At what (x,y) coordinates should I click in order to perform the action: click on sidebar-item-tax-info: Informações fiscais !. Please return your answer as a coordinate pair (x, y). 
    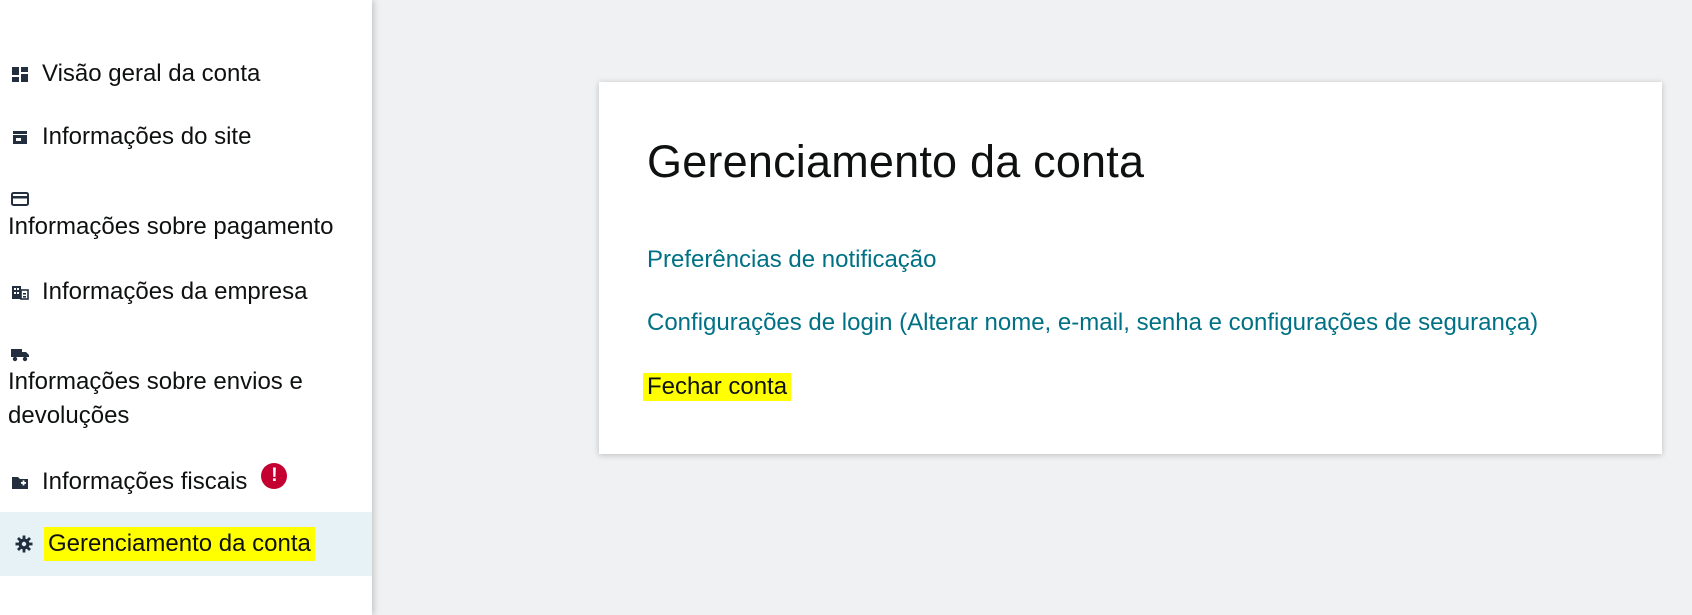
    Looking at the image, I should click on (191, 482).